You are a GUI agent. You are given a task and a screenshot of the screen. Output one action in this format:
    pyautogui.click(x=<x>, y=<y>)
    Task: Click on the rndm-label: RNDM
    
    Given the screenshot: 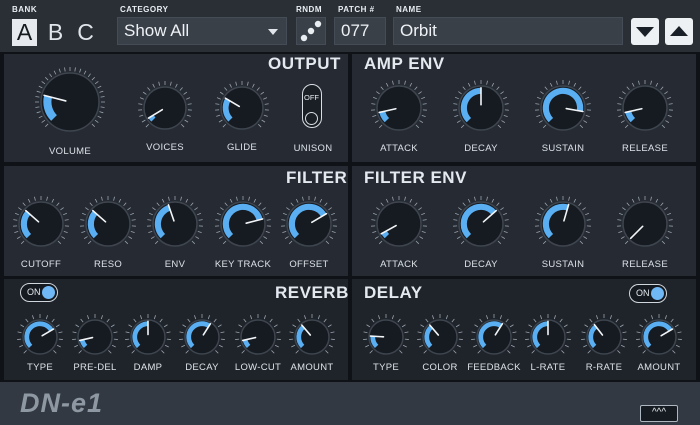 What is the action you would take?
    pyautogui.click(x=309, y=9)
    